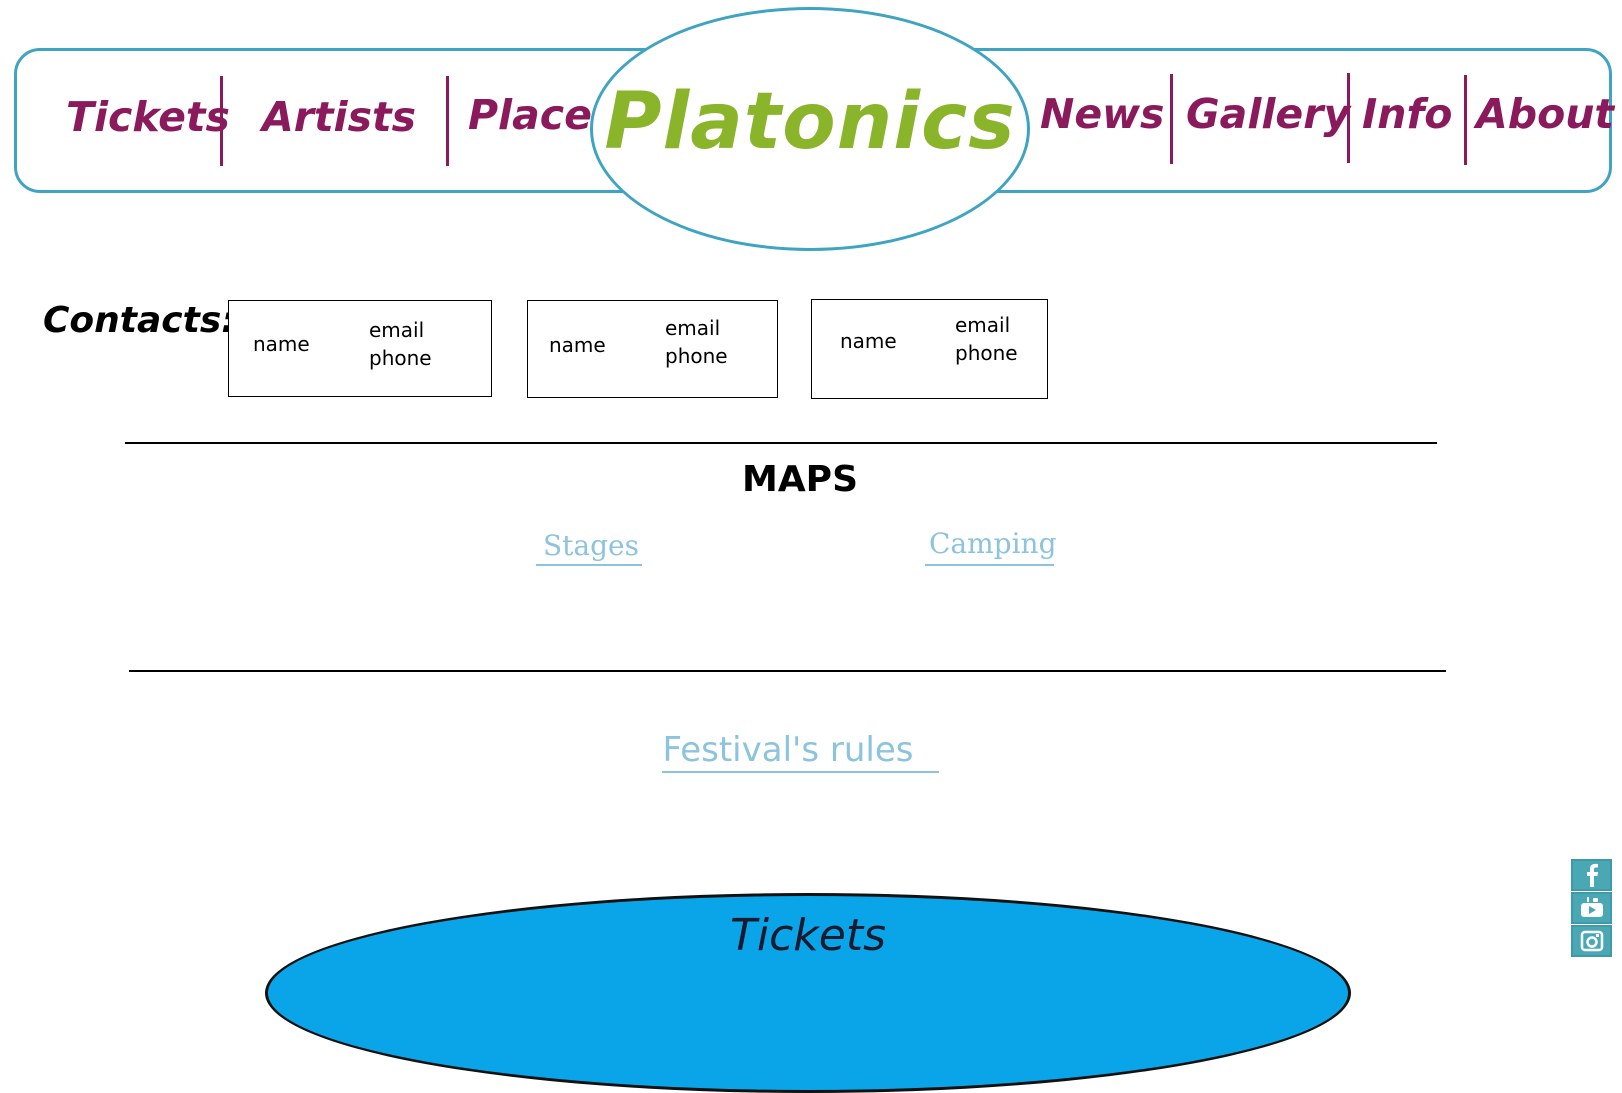  Describe the element at coordinates (1545, 114) in the screenshot. I see `nav-about-link: About` at that location.